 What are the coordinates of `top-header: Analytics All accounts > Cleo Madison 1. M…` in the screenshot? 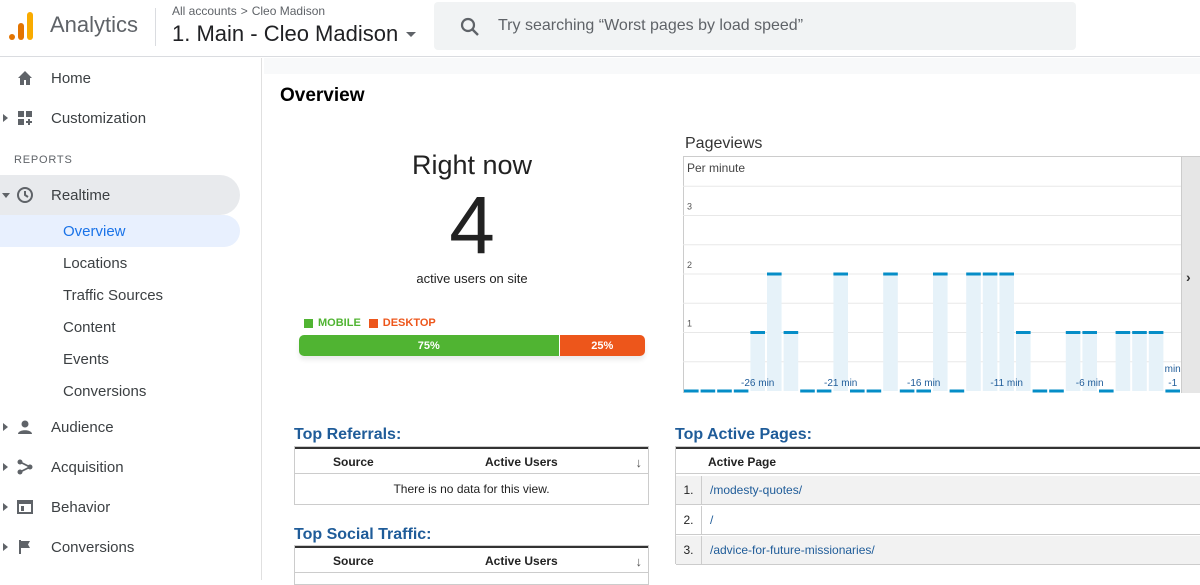 It's located at (600, 28).